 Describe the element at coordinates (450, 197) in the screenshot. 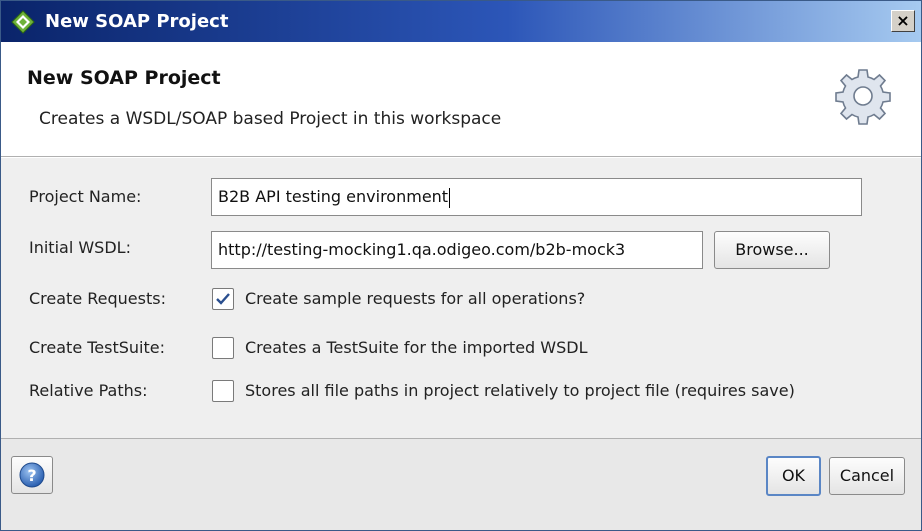

I see `text-caret` at that location.